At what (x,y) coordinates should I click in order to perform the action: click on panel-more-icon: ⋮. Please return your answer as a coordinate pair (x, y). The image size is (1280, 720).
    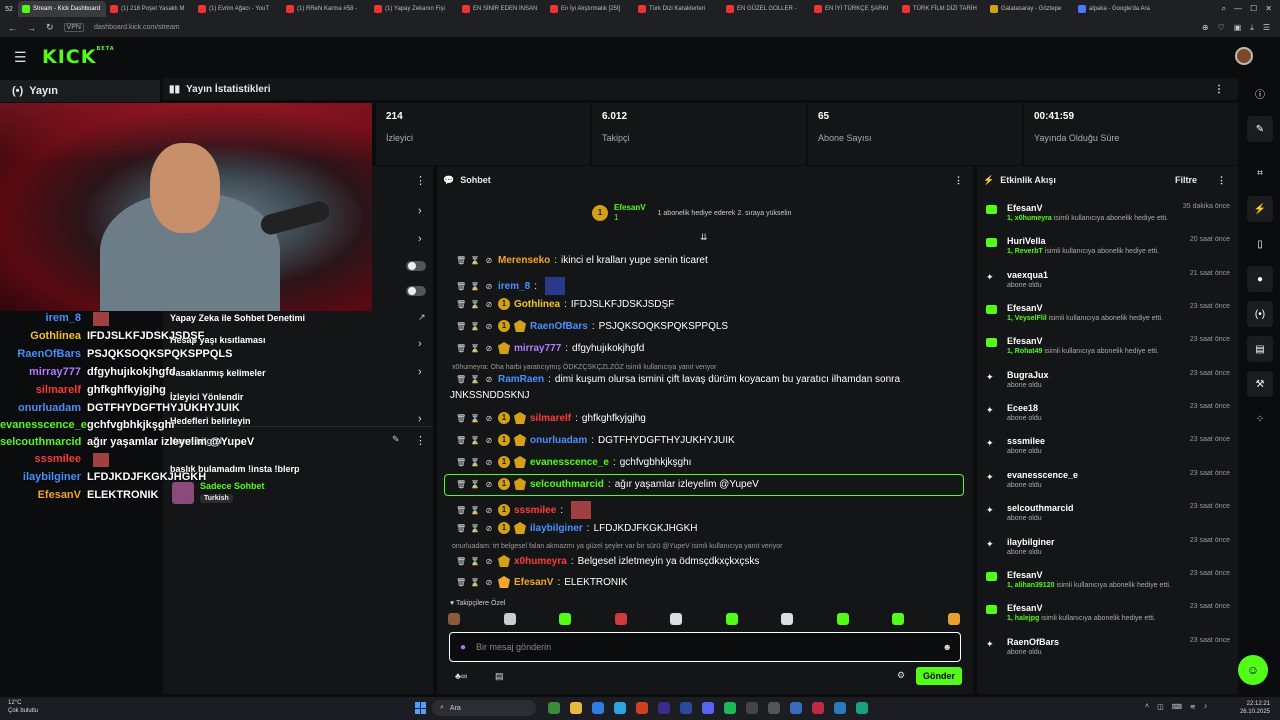
    Looking at the image, I should click on (420, 180).